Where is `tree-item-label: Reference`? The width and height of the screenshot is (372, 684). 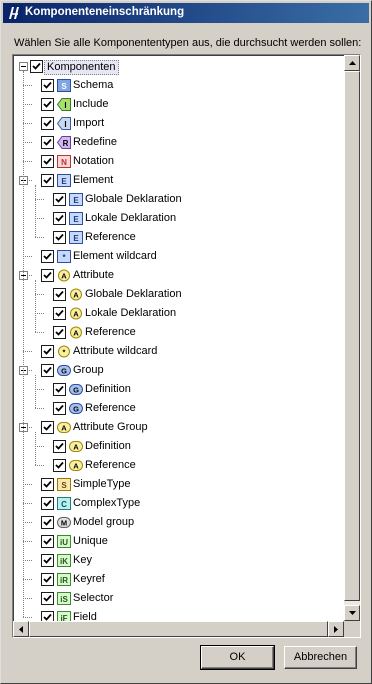 tree-item-label: Reference is located at coordinates (110, 408).